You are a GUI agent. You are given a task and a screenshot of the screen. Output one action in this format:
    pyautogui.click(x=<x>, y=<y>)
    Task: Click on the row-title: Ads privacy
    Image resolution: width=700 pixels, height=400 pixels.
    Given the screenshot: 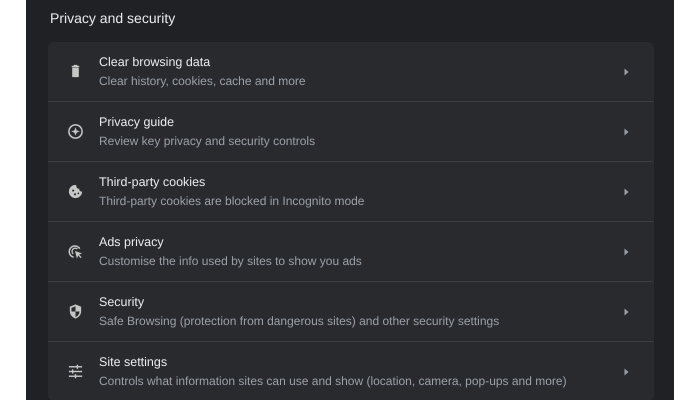 What is the action you would take?
    pyautogui.click(x=132, y=242)
    